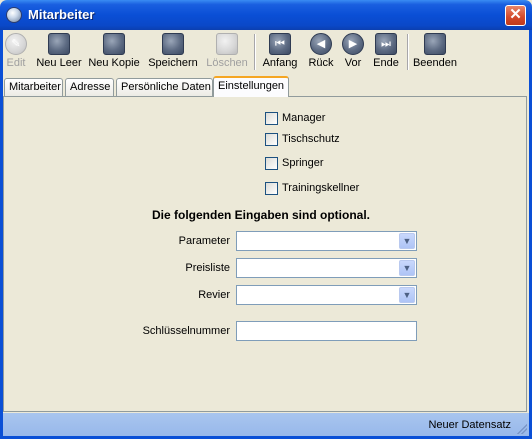 The width and height of the screenshot is (532, 439). I want to click on first-record-button: ⏮ Anfang, so click(280, 53).